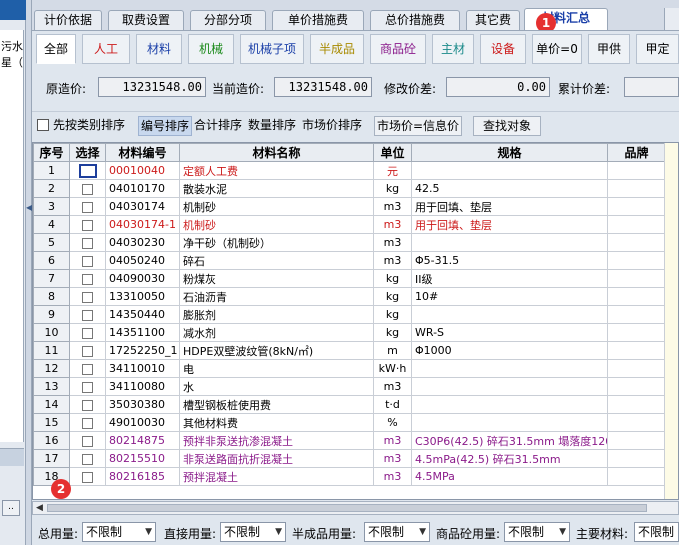 The width and height of the screenshot is (679, 545). I want to click on material-code: 34110010, so click(142, 368).